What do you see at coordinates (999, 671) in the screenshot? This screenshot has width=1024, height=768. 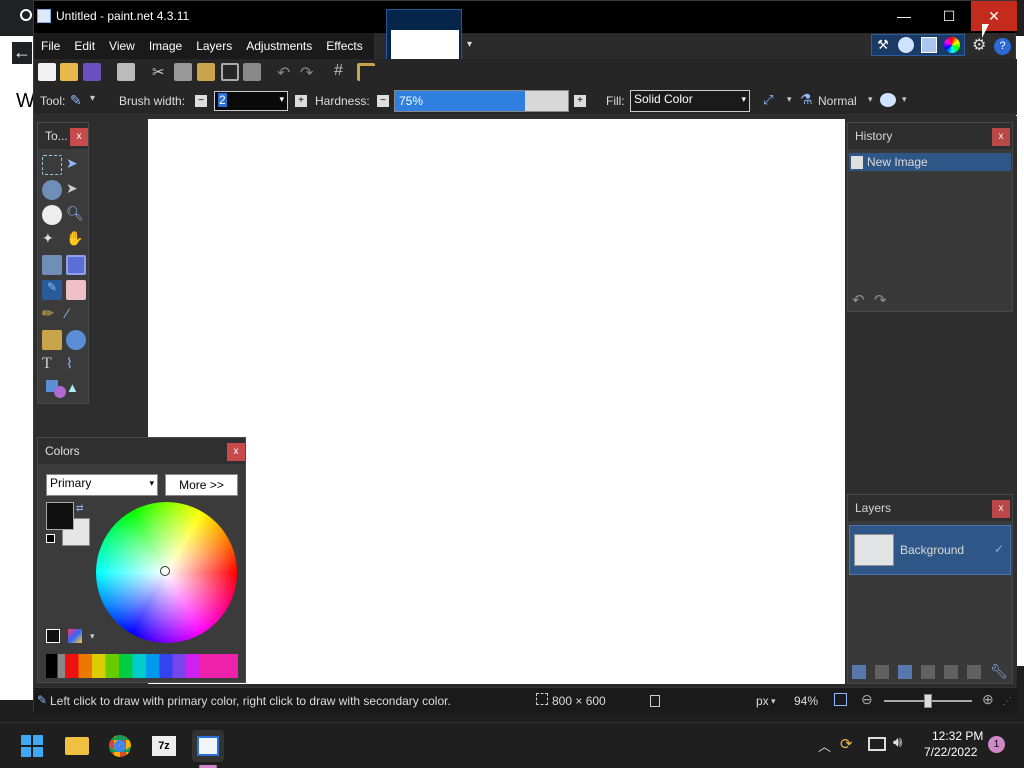 I see `layer-properties-icon: 🔧︎` at bounding box center [999, 671].